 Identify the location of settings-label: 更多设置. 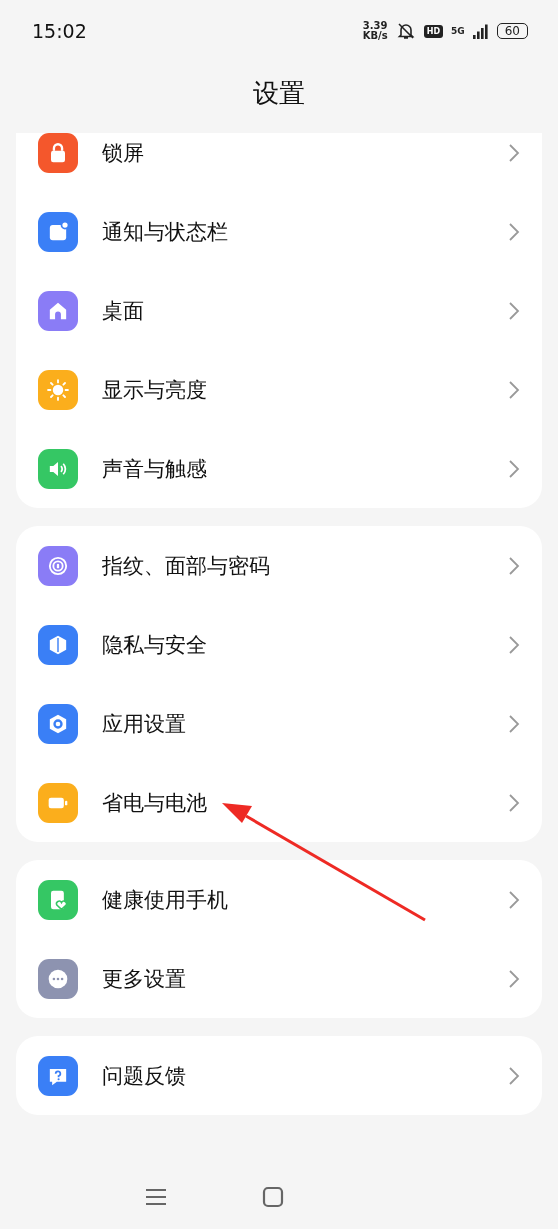
(144, 979).